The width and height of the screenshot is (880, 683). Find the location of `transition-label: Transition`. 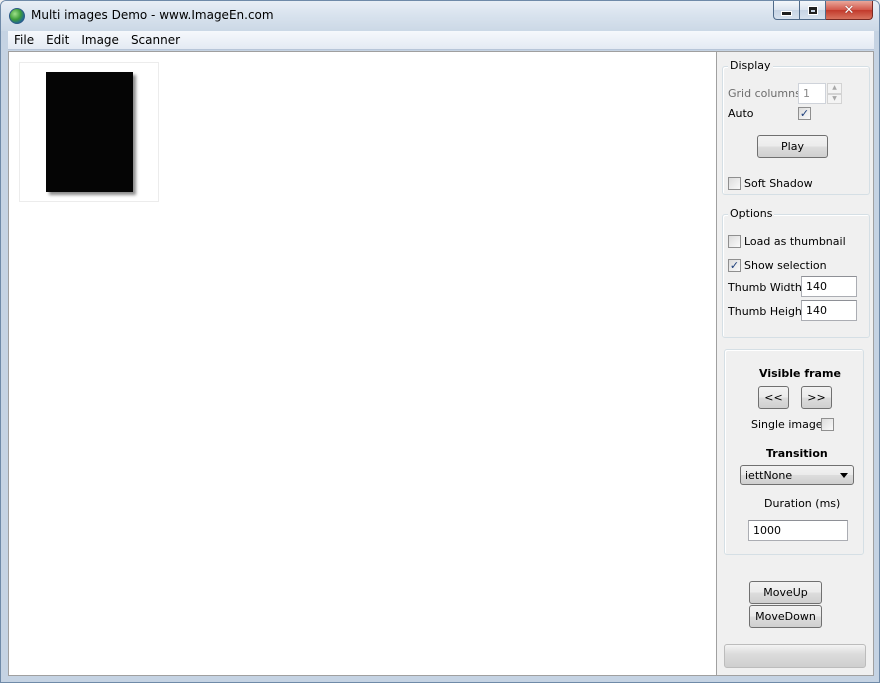

transition-label: Transition is located at coordinates (797, 453).